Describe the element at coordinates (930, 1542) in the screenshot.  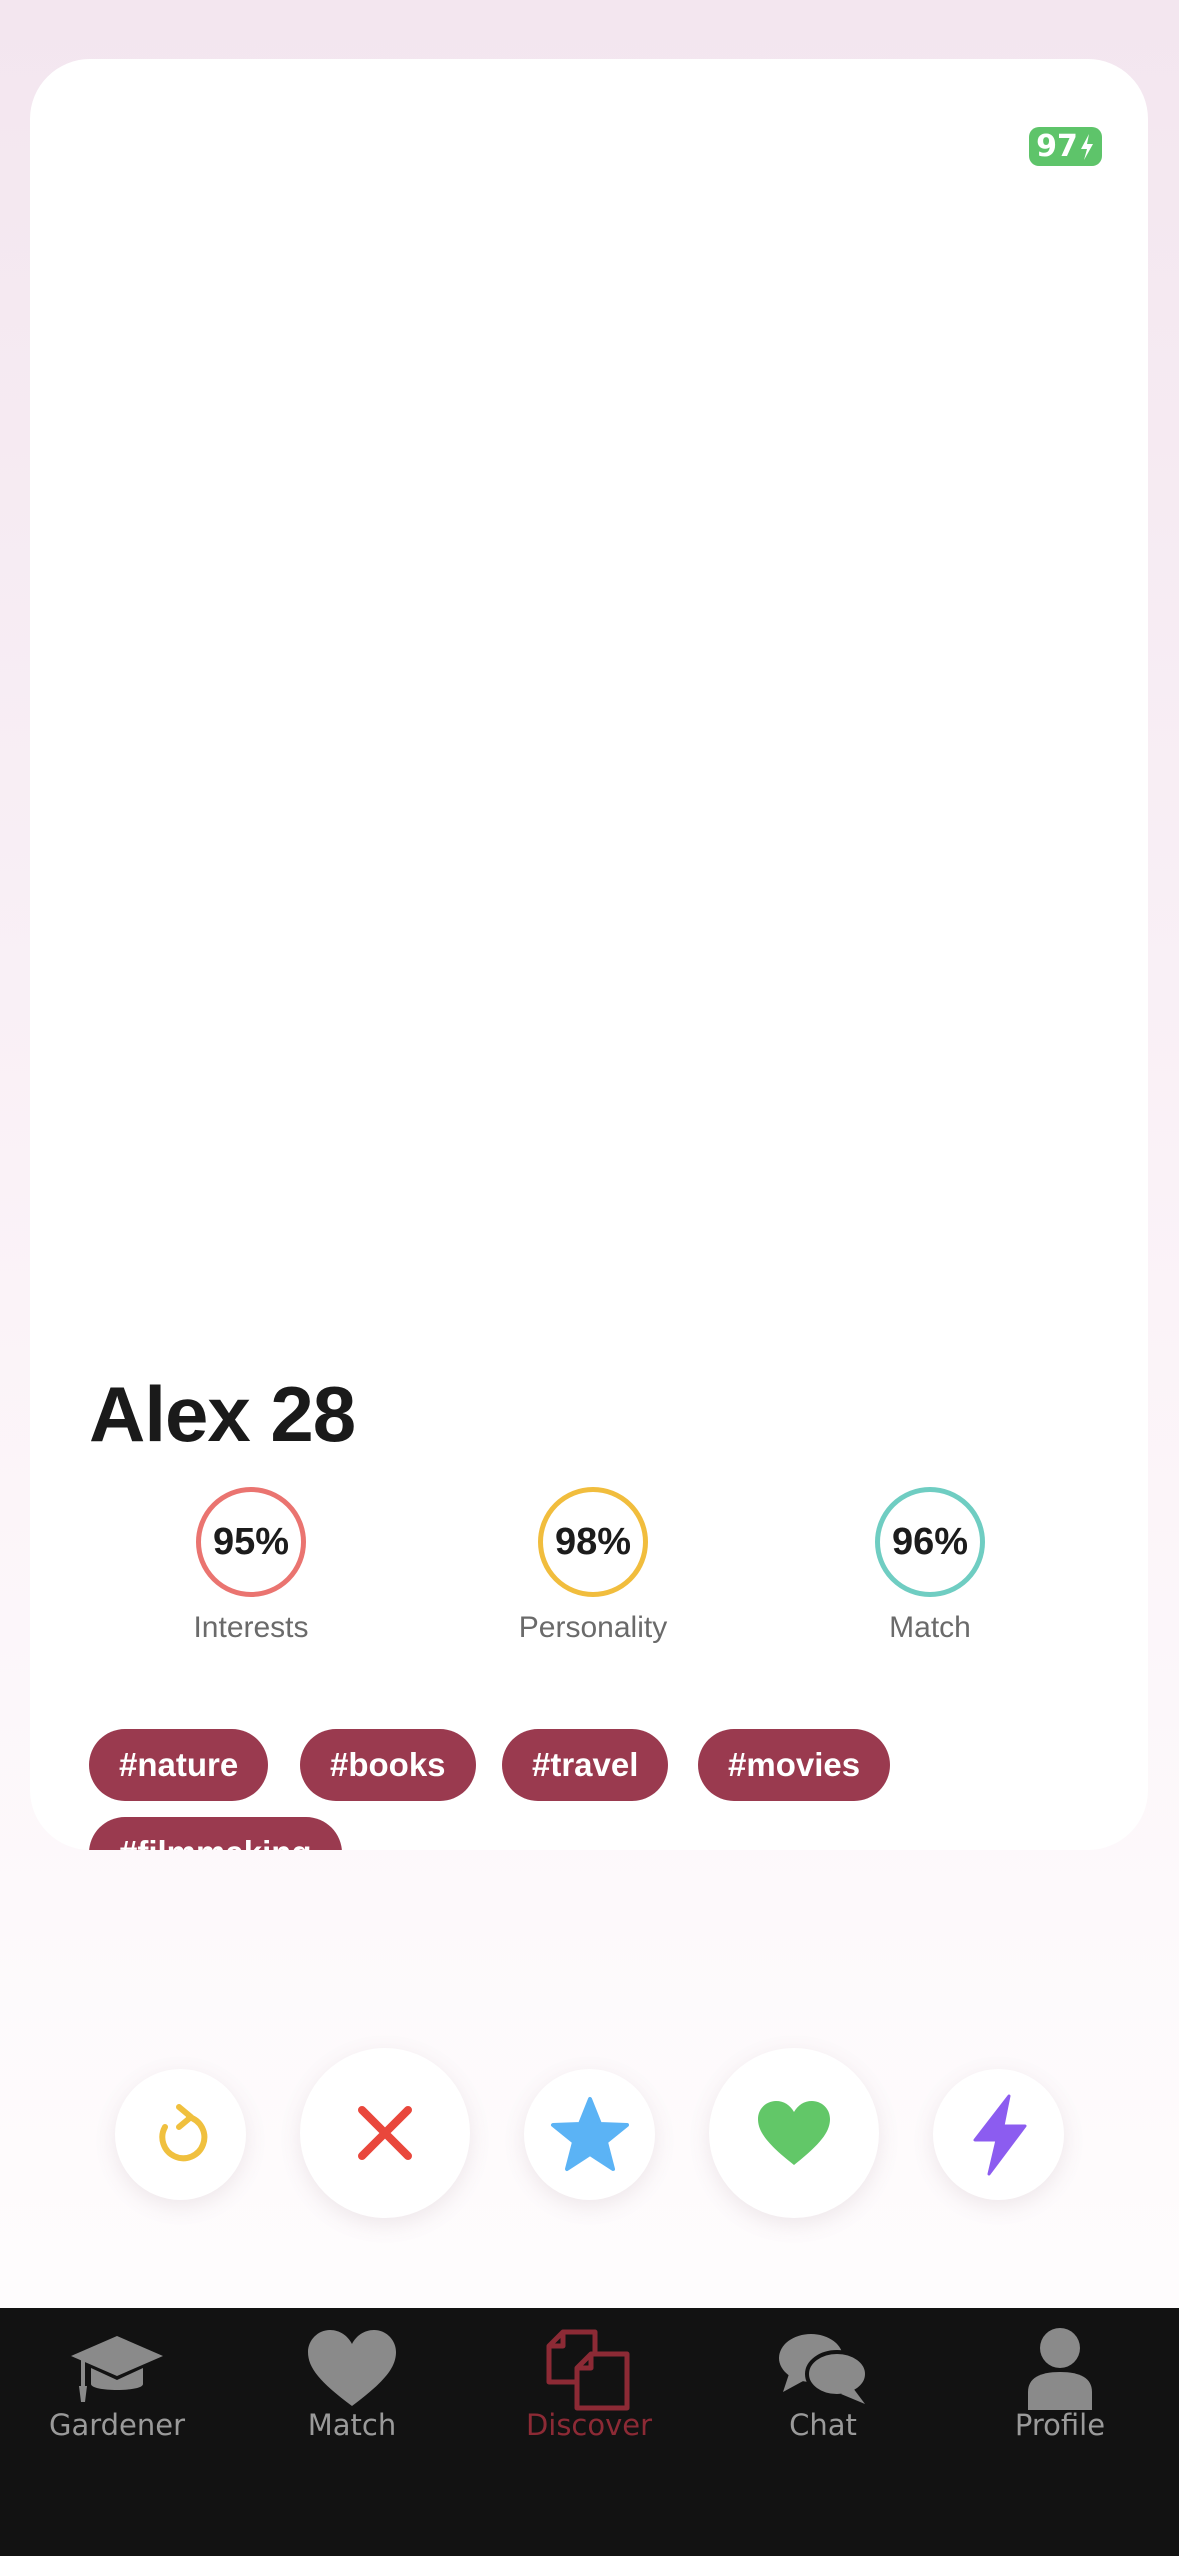
I see `match-score-ring: 96%` at that location.